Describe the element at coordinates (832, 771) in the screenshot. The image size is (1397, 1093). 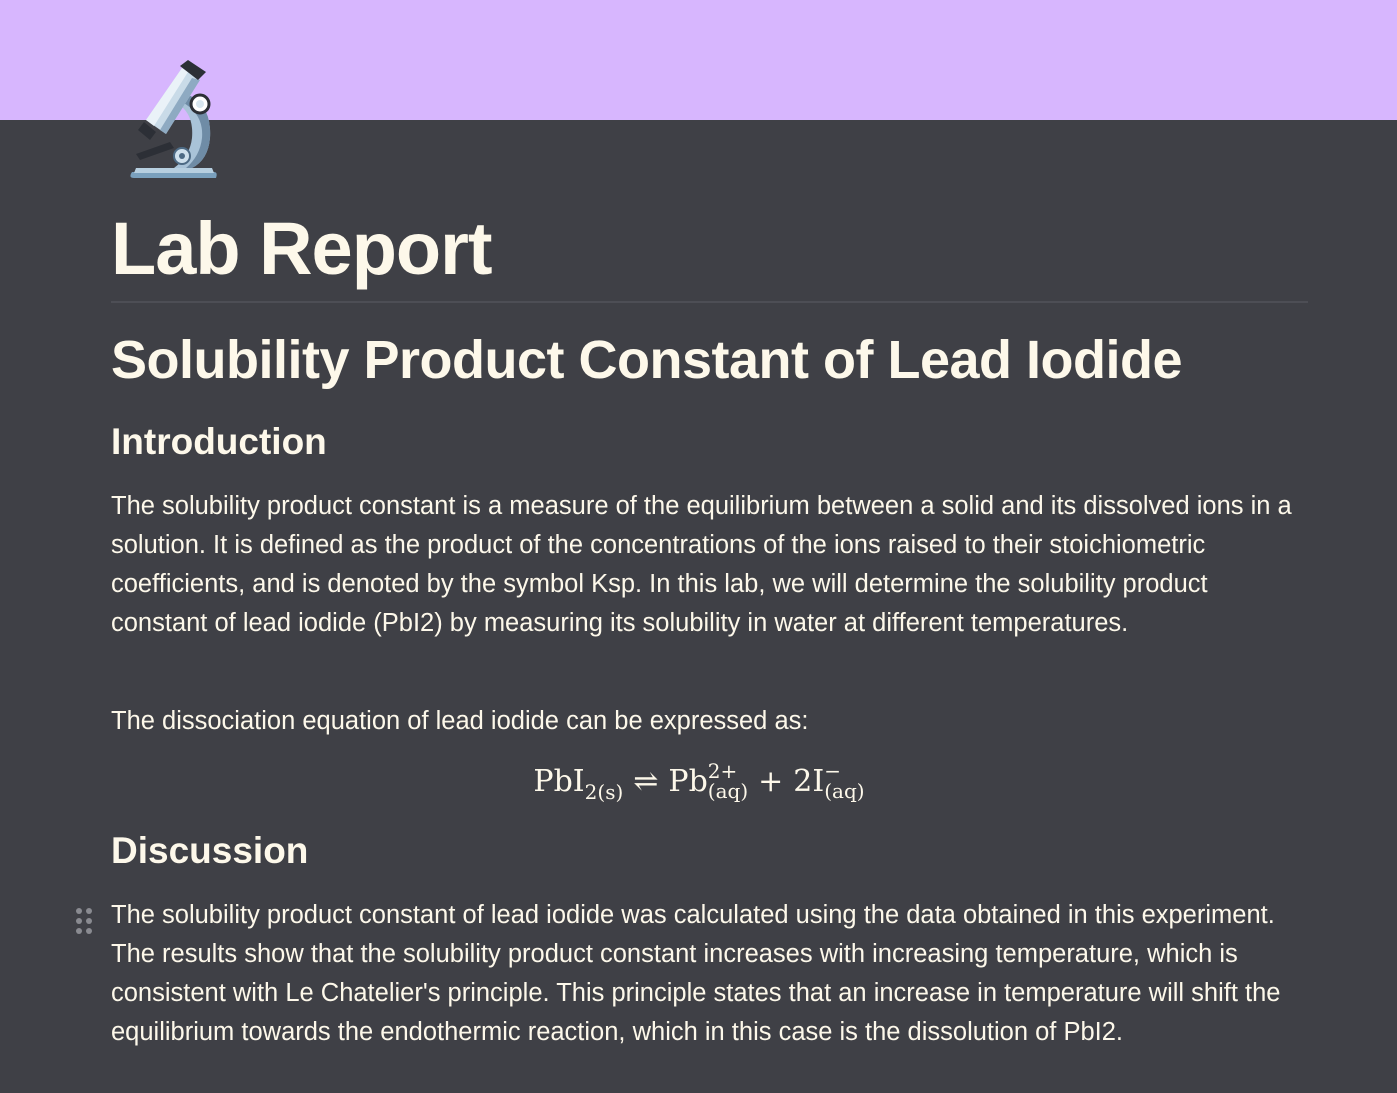
I see `eq-product-iodide-charge: −` at that location.